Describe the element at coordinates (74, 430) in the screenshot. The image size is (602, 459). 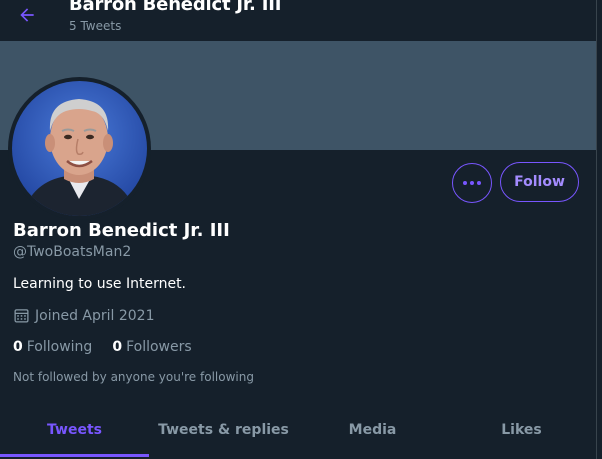
I see `tab-tweets: Tweets` at that location.